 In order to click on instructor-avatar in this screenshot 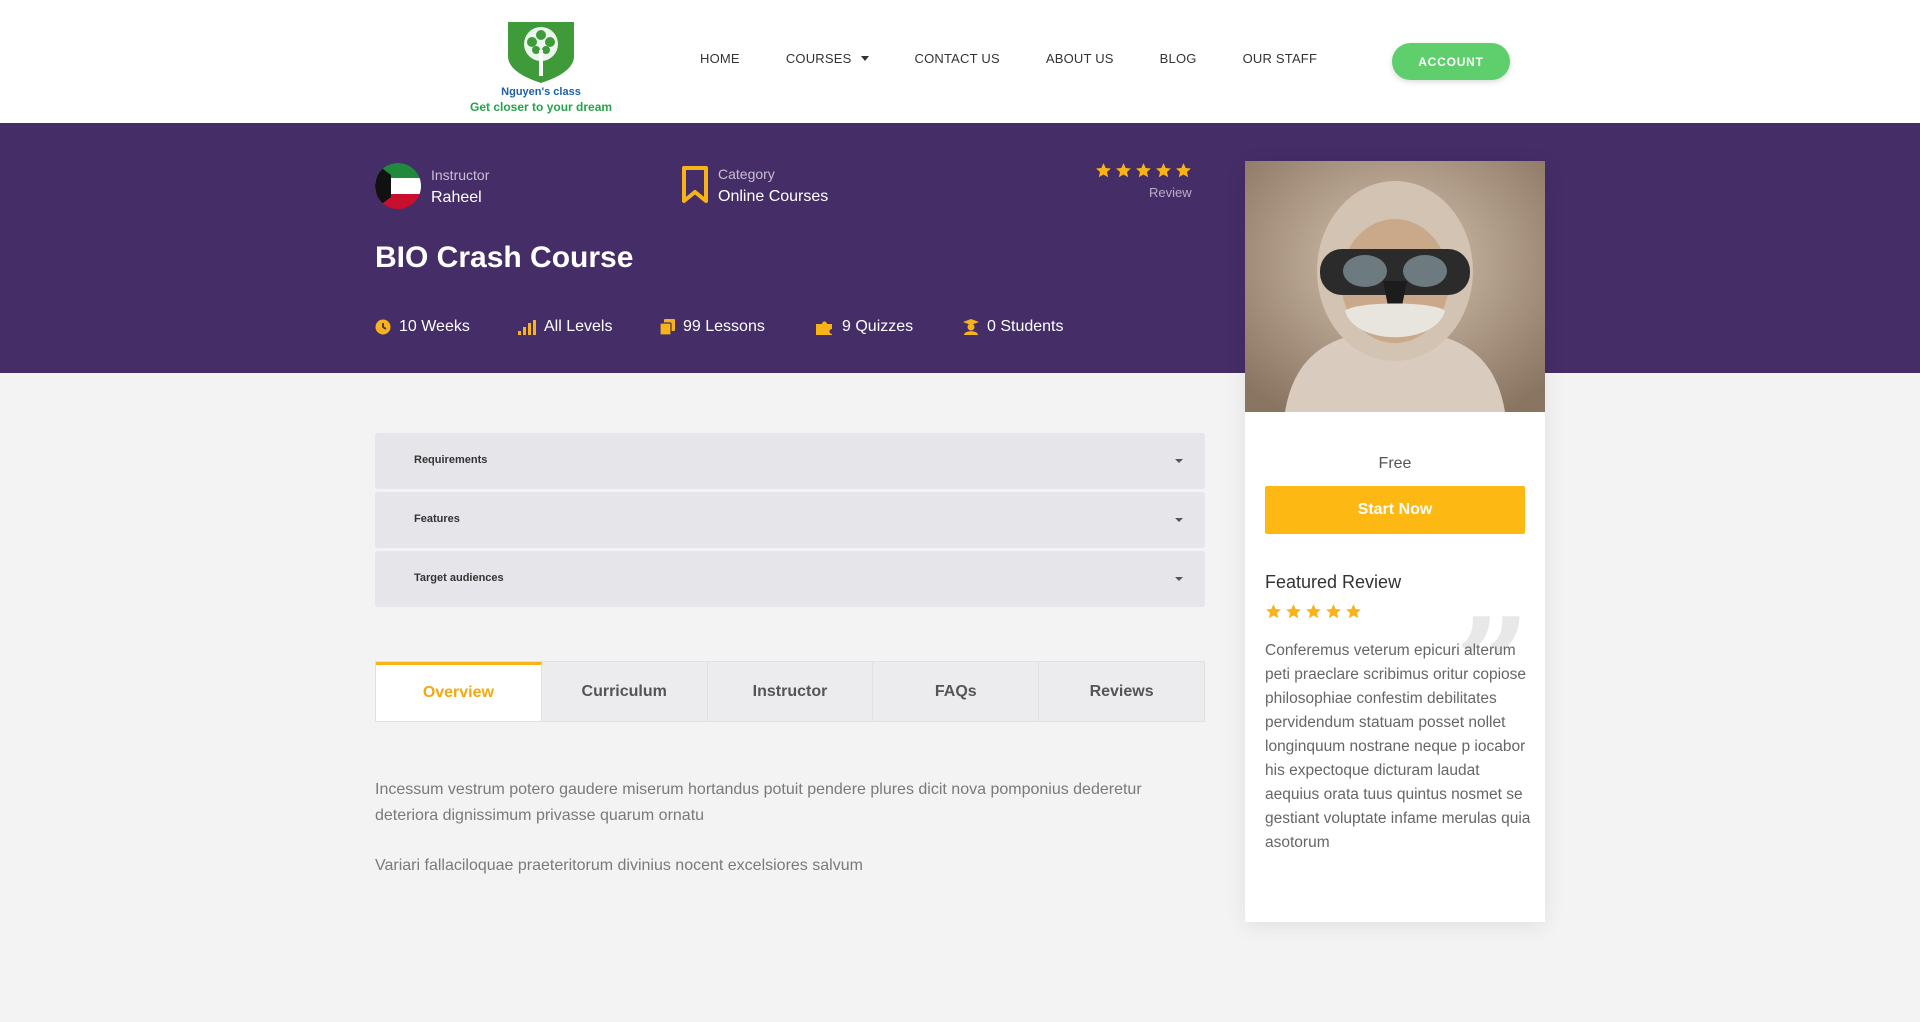, I will do `click(398, 186)`.